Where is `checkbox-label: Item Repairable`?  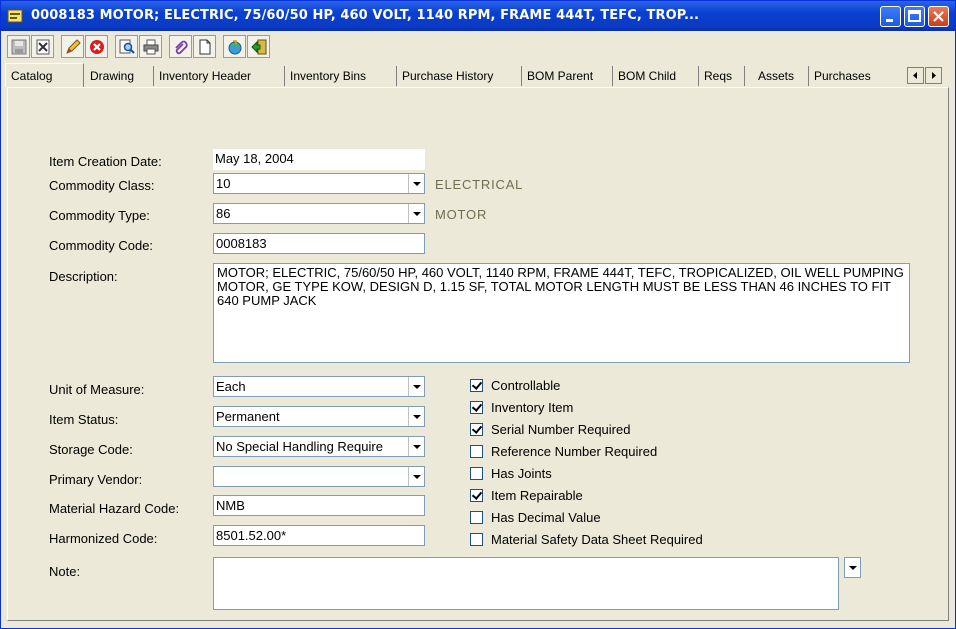
checkbox-label: Item Repairable is located at coordinates (537, 495).